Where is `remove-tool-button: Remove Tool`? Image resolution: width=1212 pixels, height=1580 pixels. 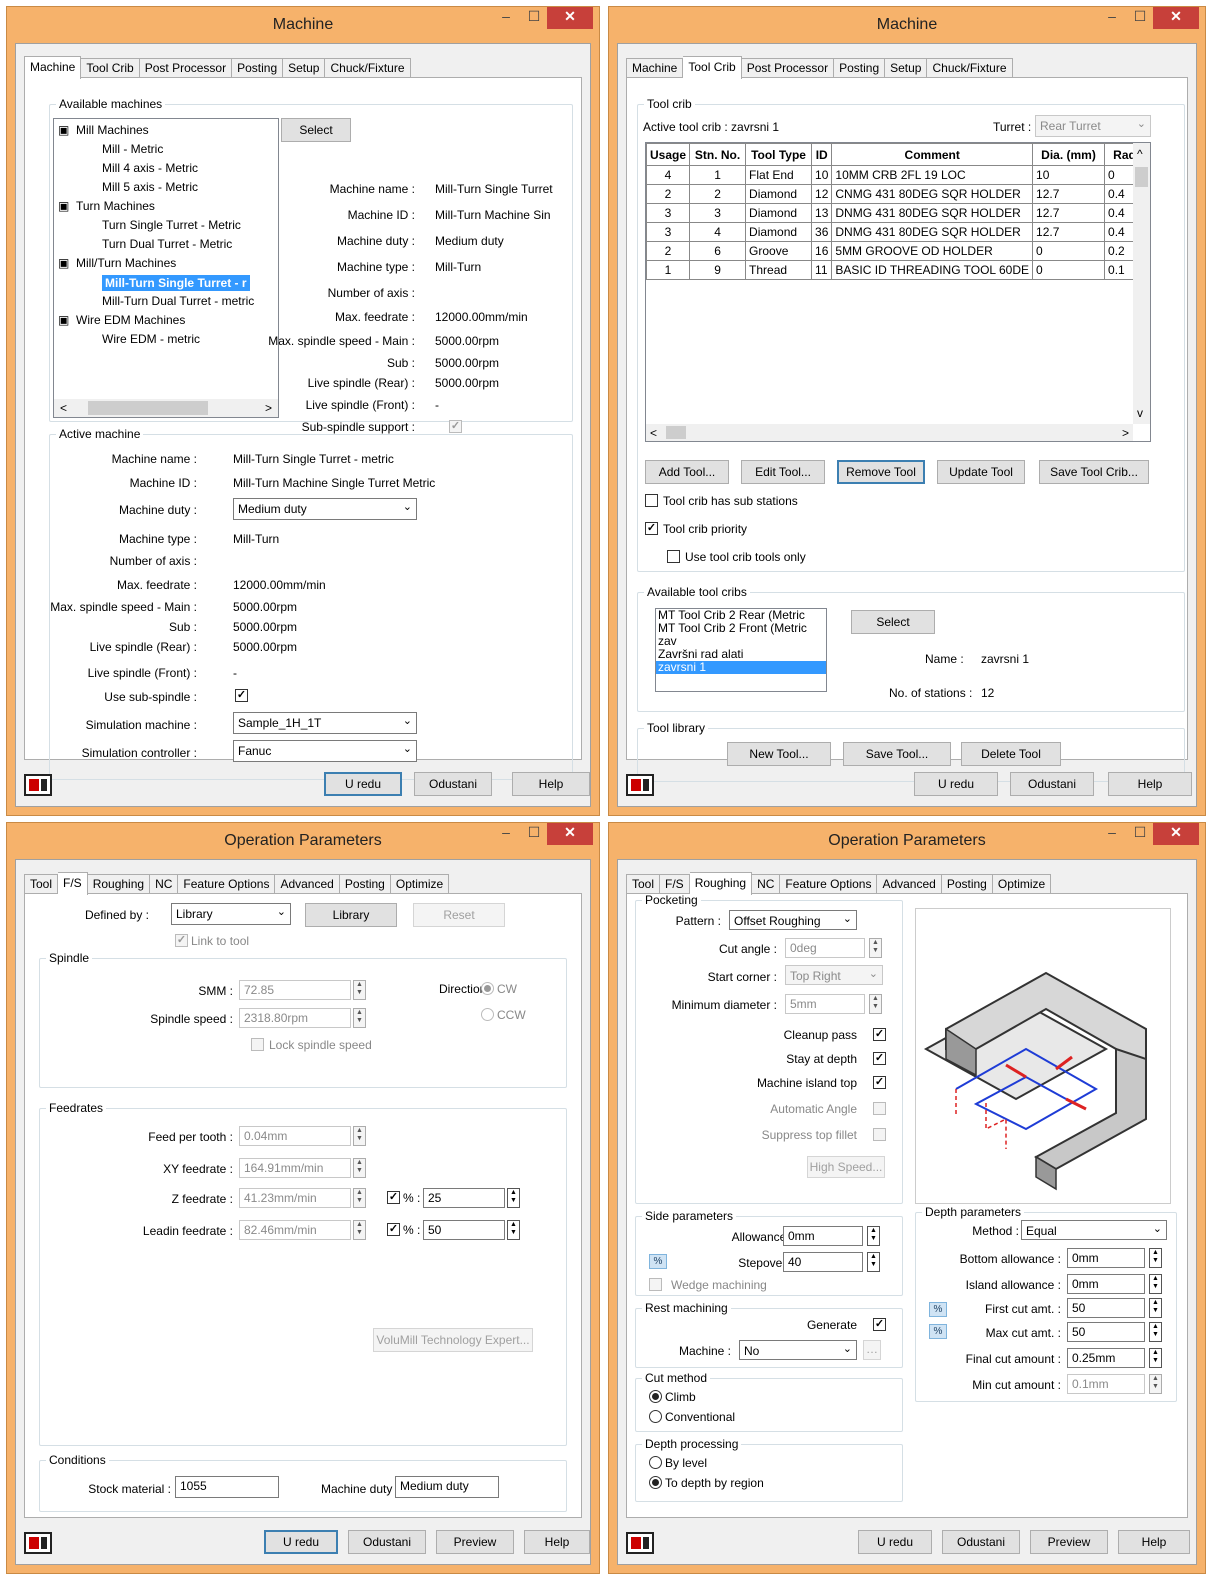 remove-tool-button: Remove Tool is located at coordinates (881, 472).